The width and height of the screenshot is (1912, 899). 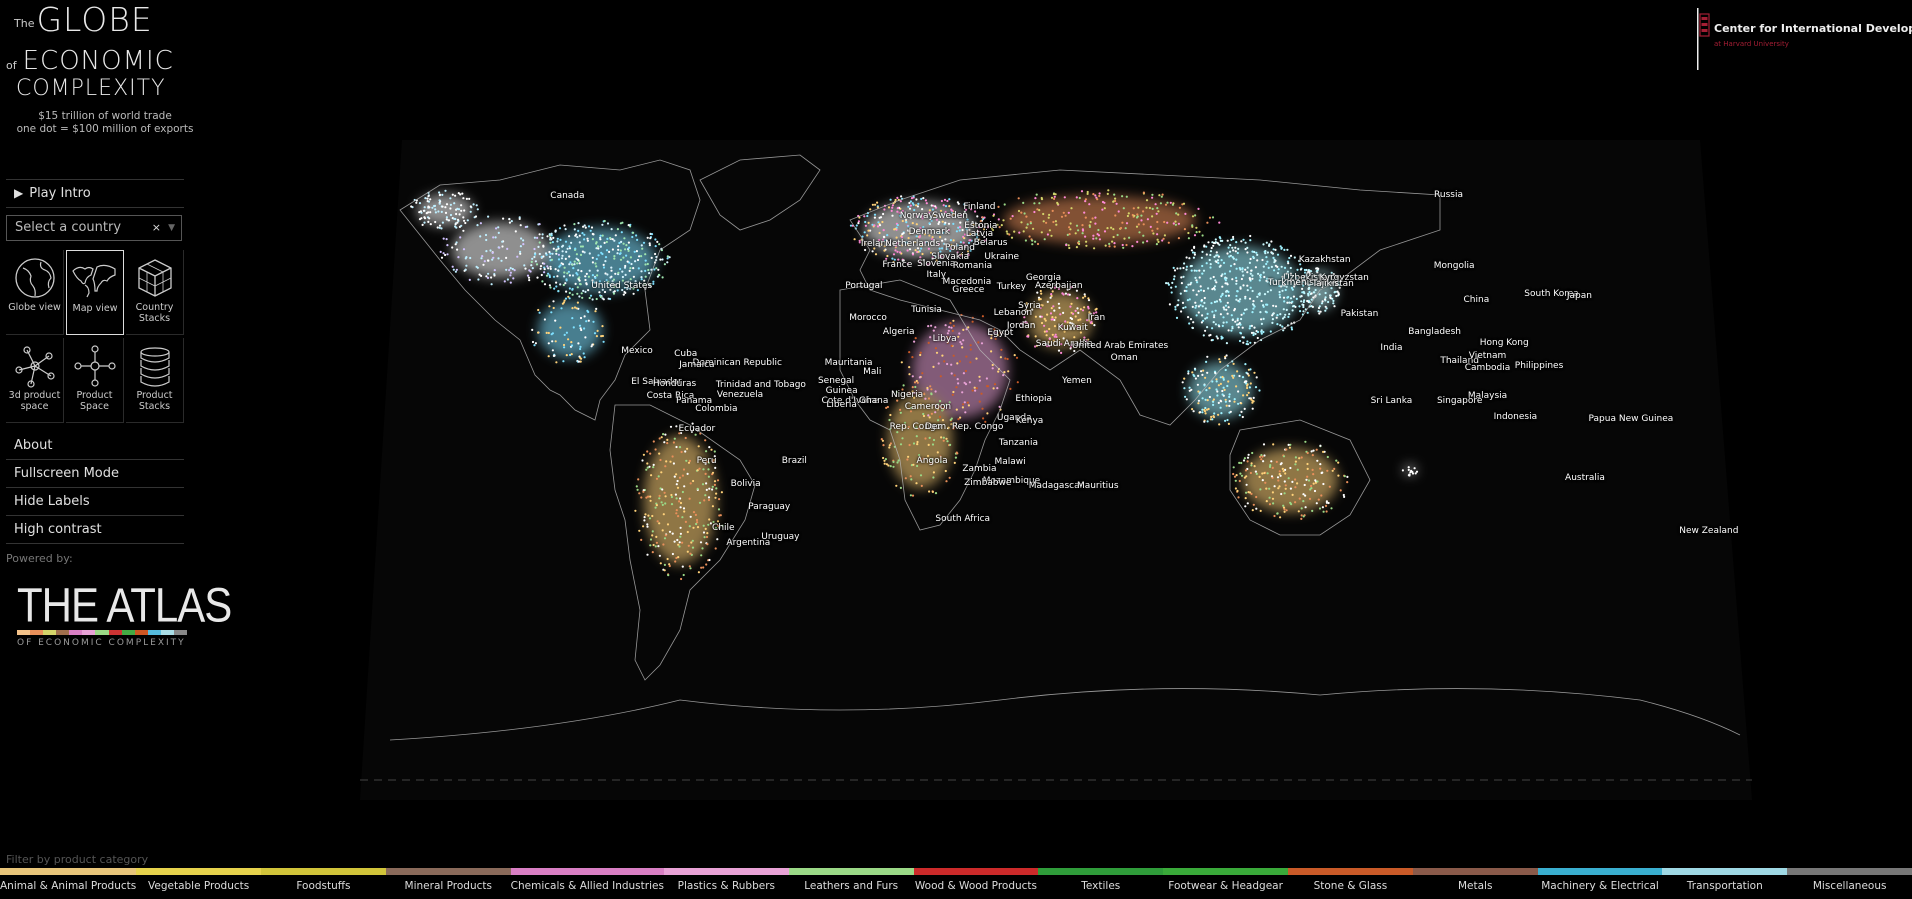 What do you see at coordinates (1459, 401) in the screenshot?
I see `country-label: Singapore` at bounding box center [1459, 401].